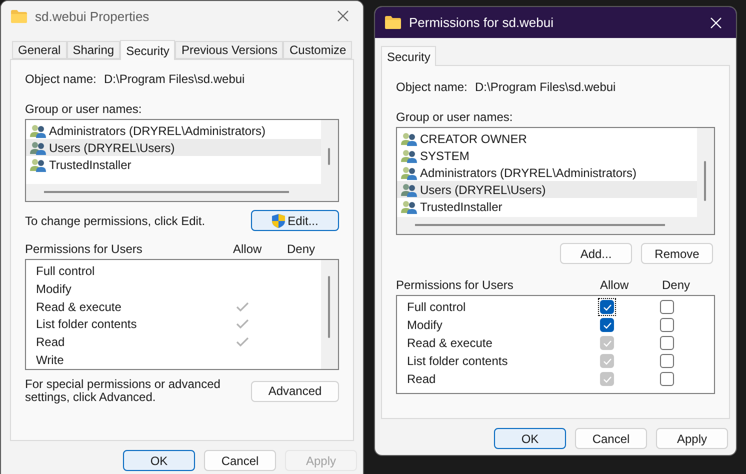  Describe the element at coordinates (278, 221) in the screenshot. I see `shield-icon` at that location.